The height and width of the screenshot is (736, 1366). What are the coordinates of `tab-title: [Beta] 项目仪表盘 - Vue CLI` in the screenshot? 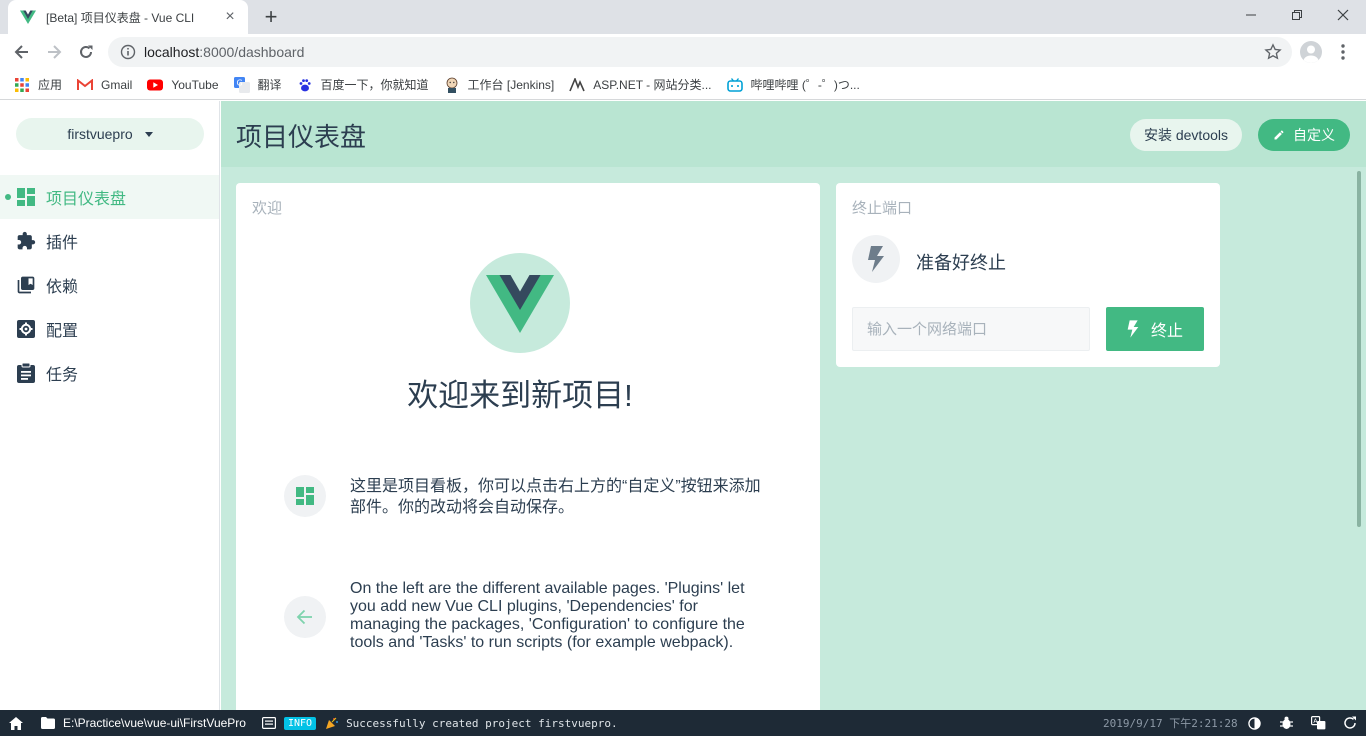 It's located at (120, 17).